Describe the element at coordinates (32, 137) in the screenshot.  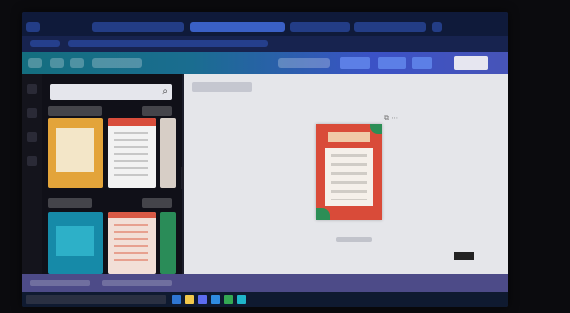
I see `text-tool-icon` at that location.